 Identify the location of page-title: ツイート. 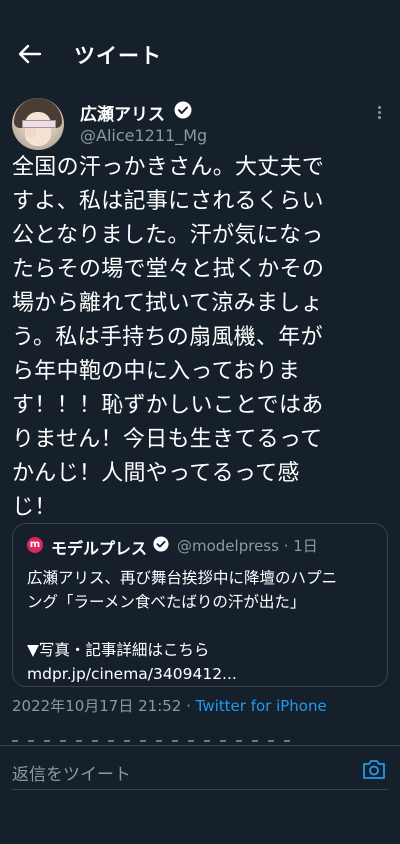
(118, 56).